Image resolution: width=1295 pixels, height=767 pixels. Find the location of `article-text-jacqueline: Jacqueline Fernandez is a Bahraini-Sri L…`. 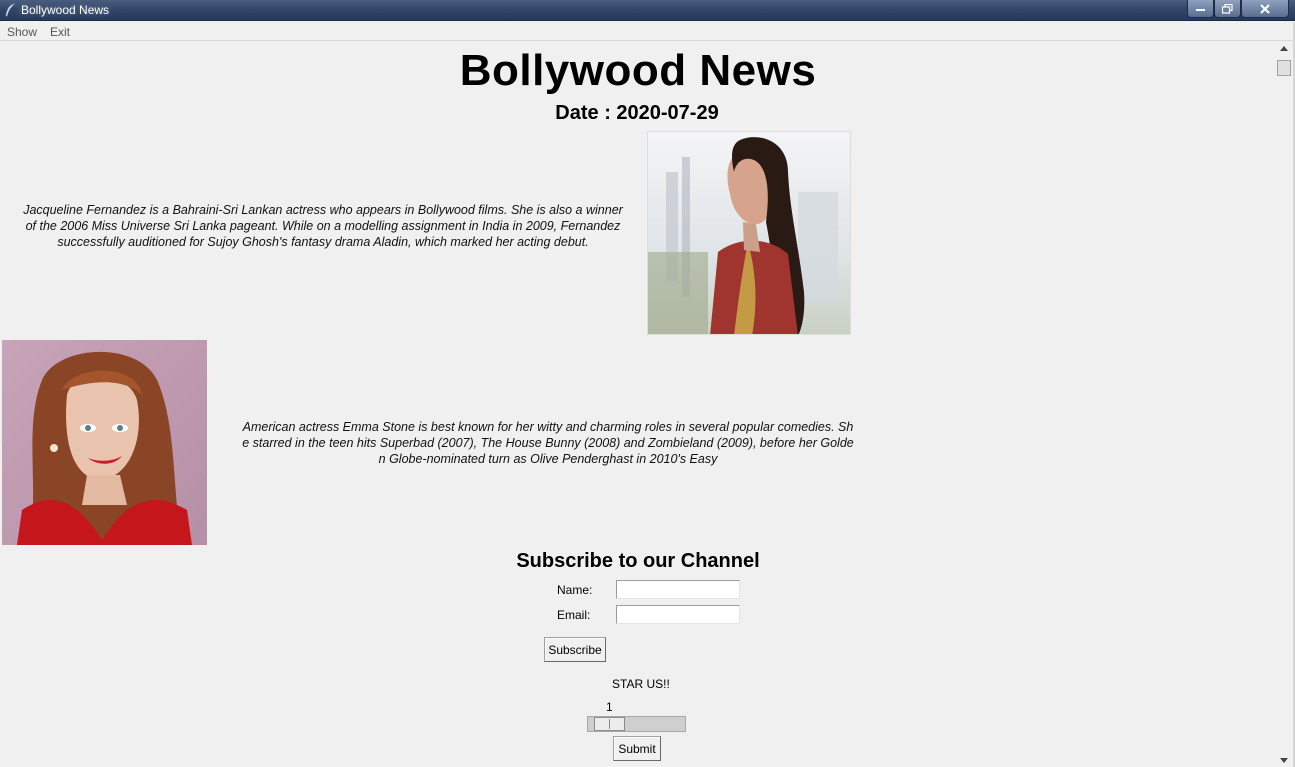

article-text-jacqueline: Jacqueline Fernandez is a Bahraini-Sri L… is located at coordinates (323, 226).